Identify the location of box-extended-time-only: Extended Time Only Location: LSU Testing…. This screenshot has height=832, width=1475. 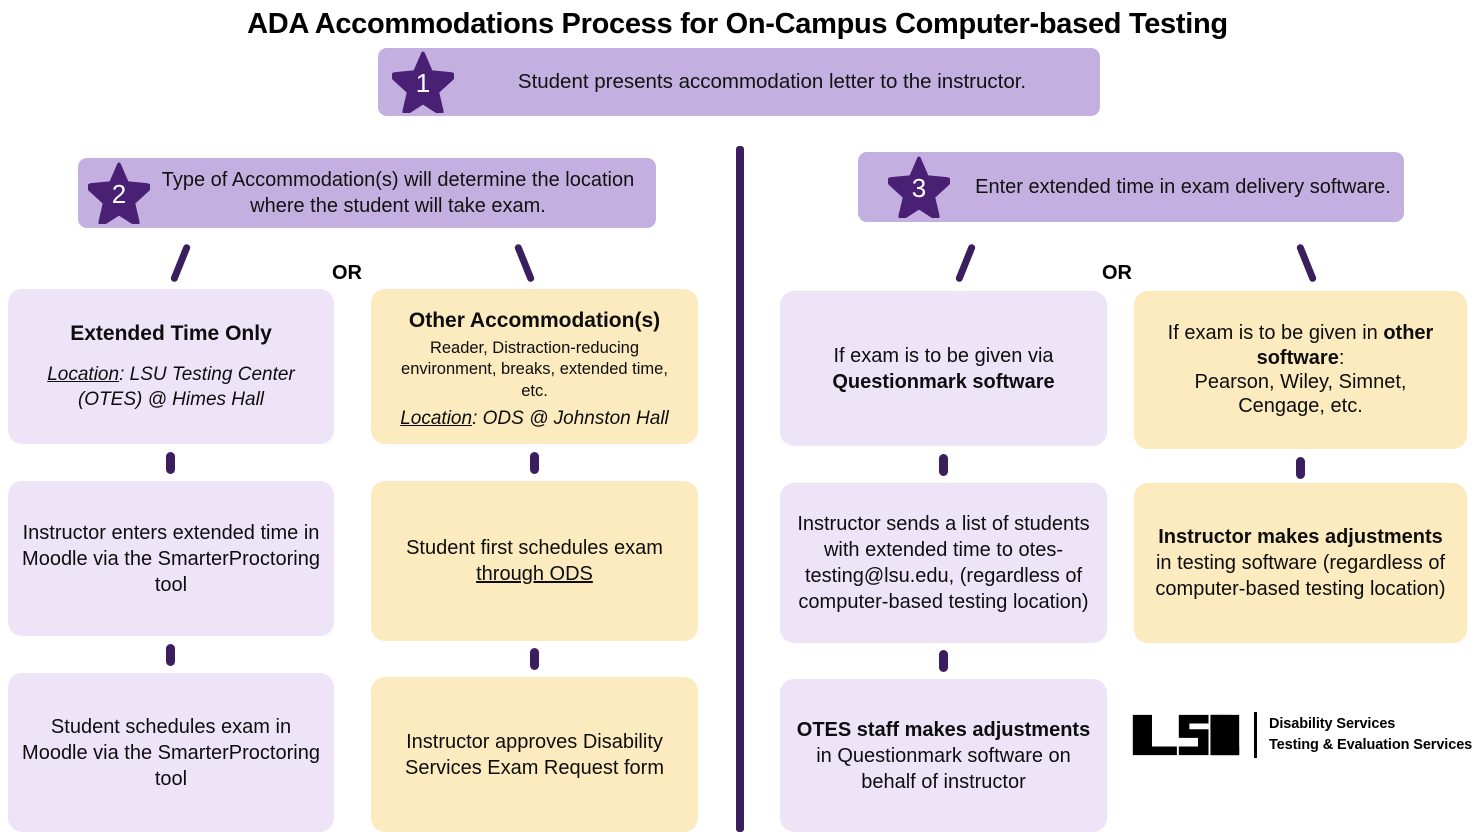
(171, 366).